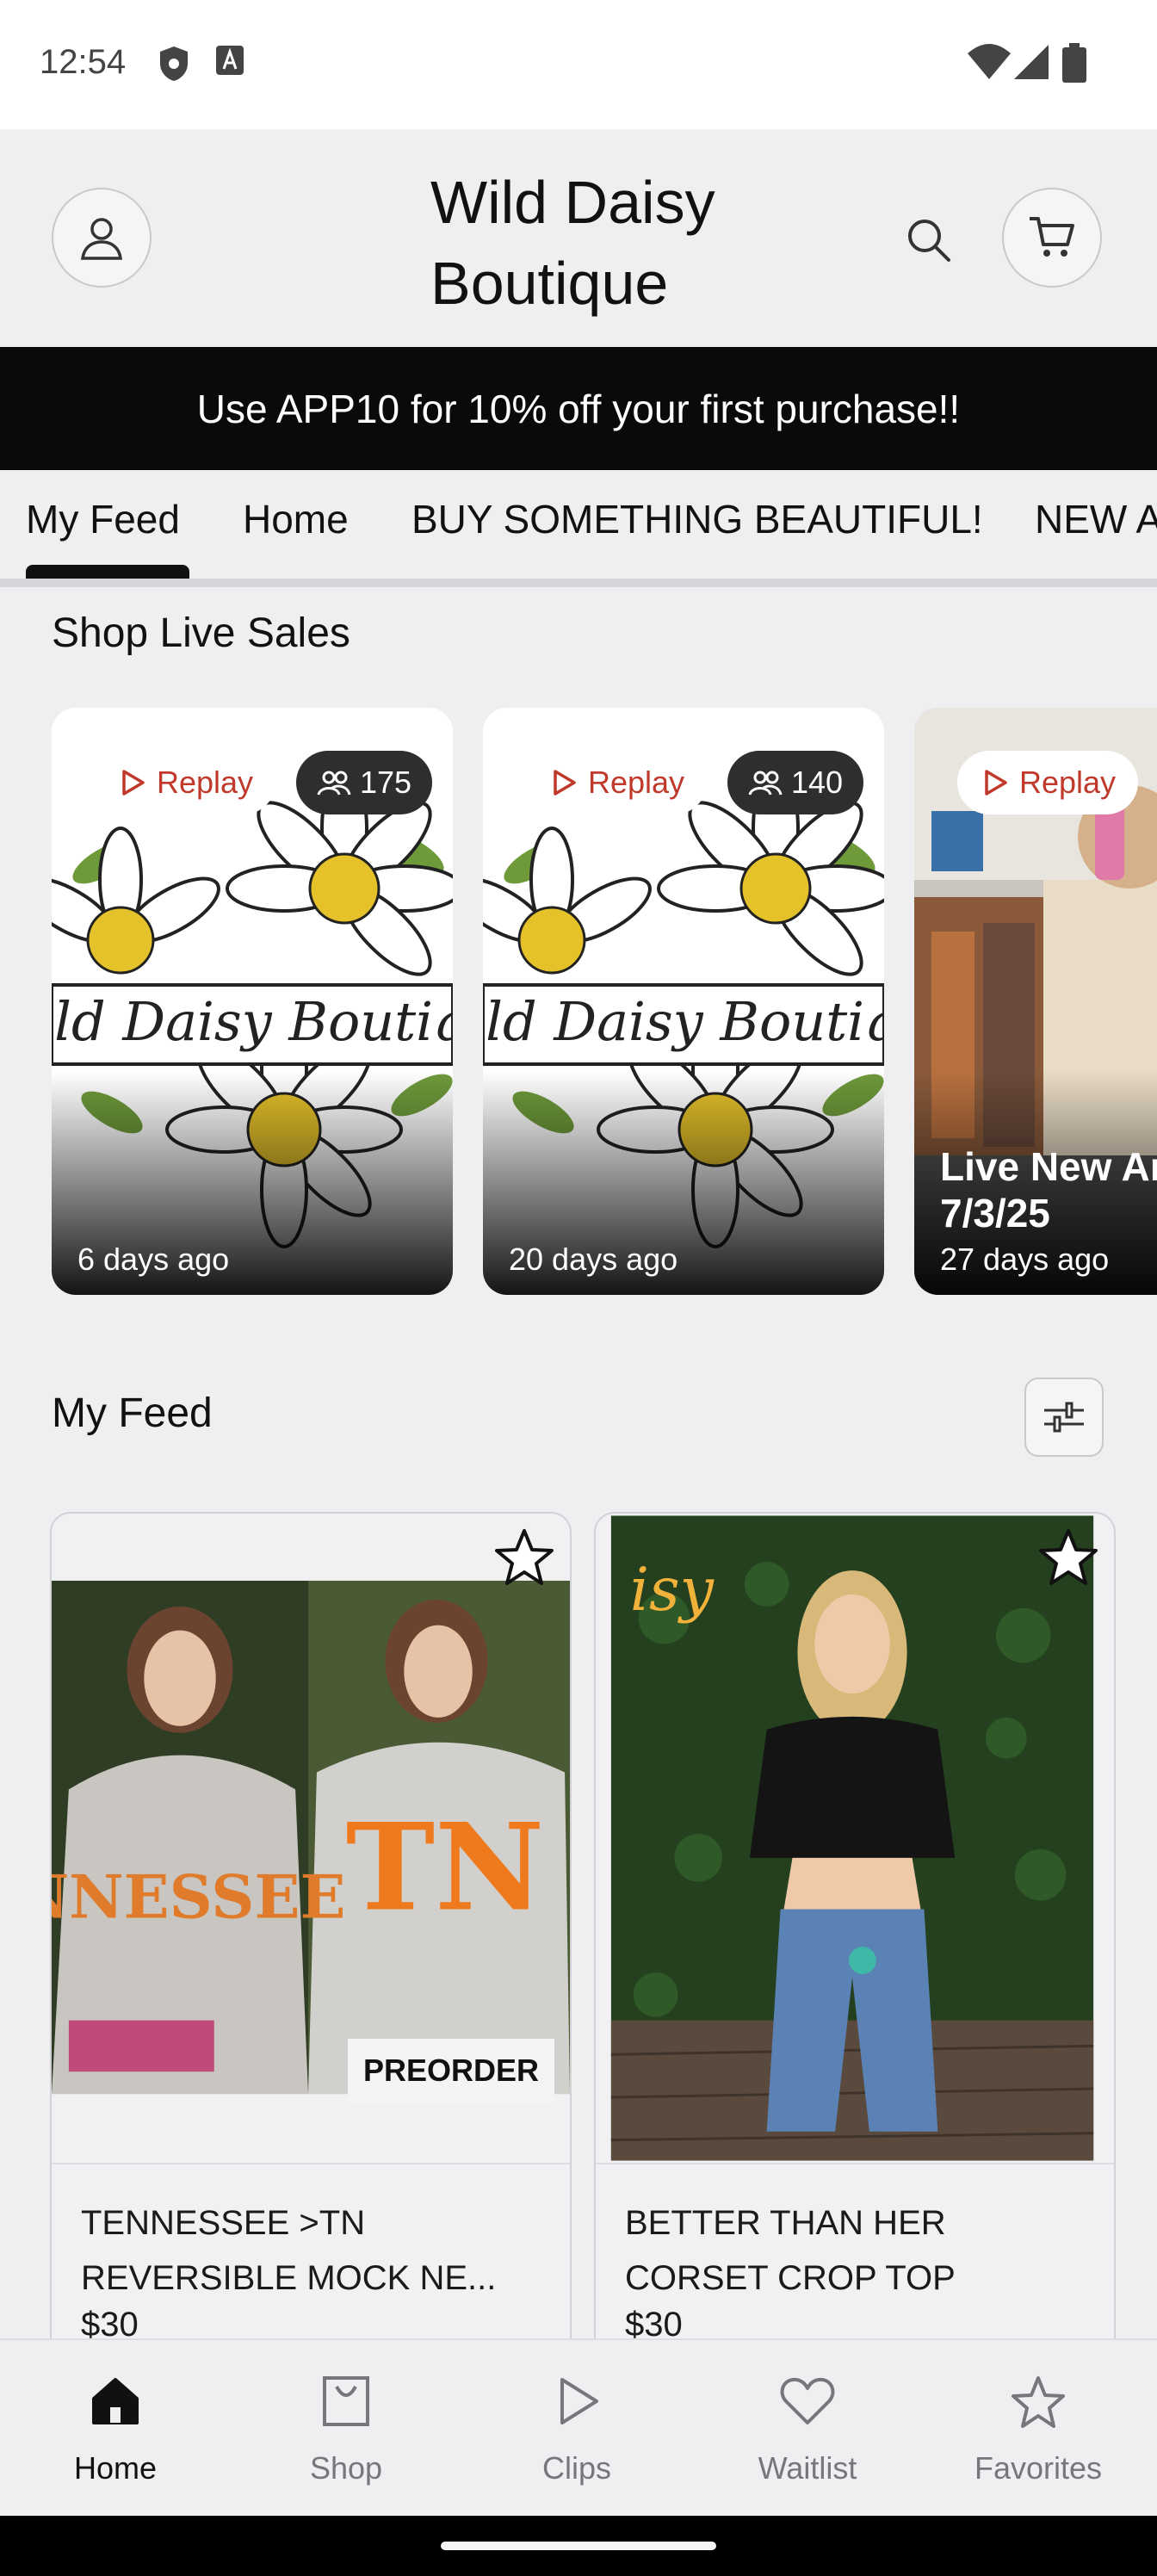 This screenshot has width=1157, height=2576. Describe the element at coordinates (174, 64) in the screenshot. I see `shield-icon` at that location.